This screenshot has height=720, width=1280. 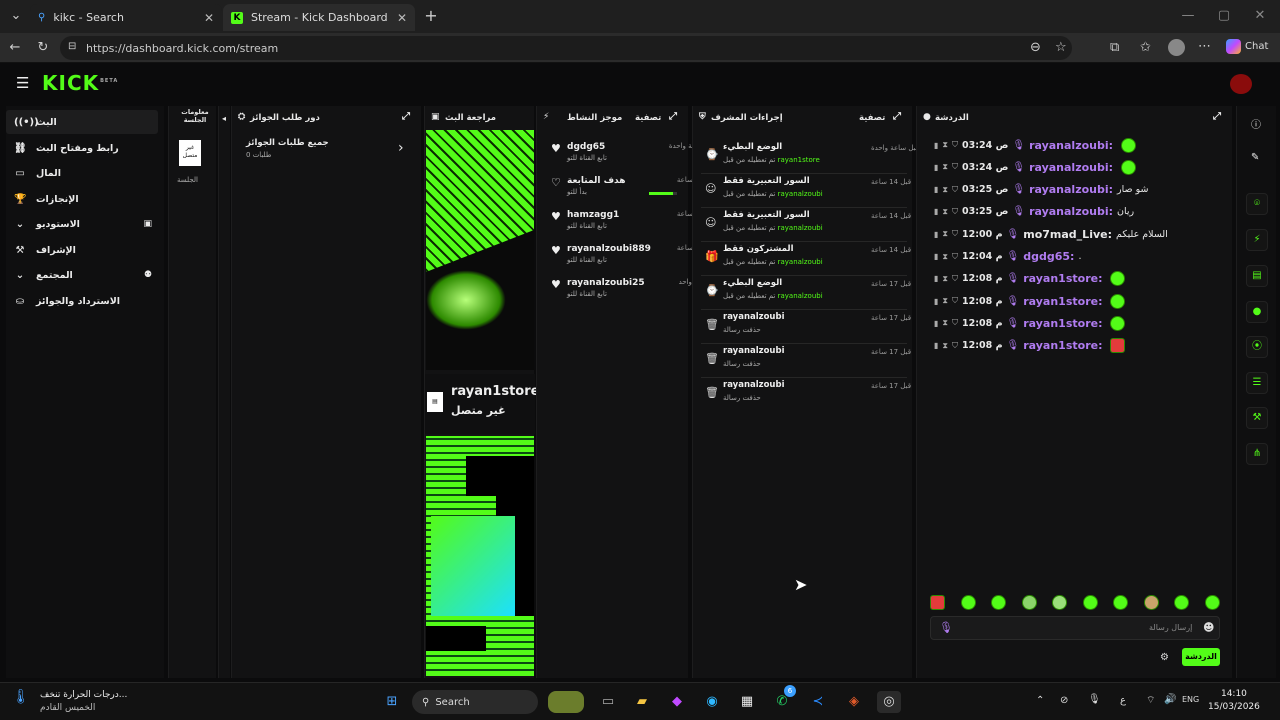 What do you see at coordinates (1257, 418) in the screenshot?
I see `tool-button-wrench: ⚒` at bounding box center [1257, 418].